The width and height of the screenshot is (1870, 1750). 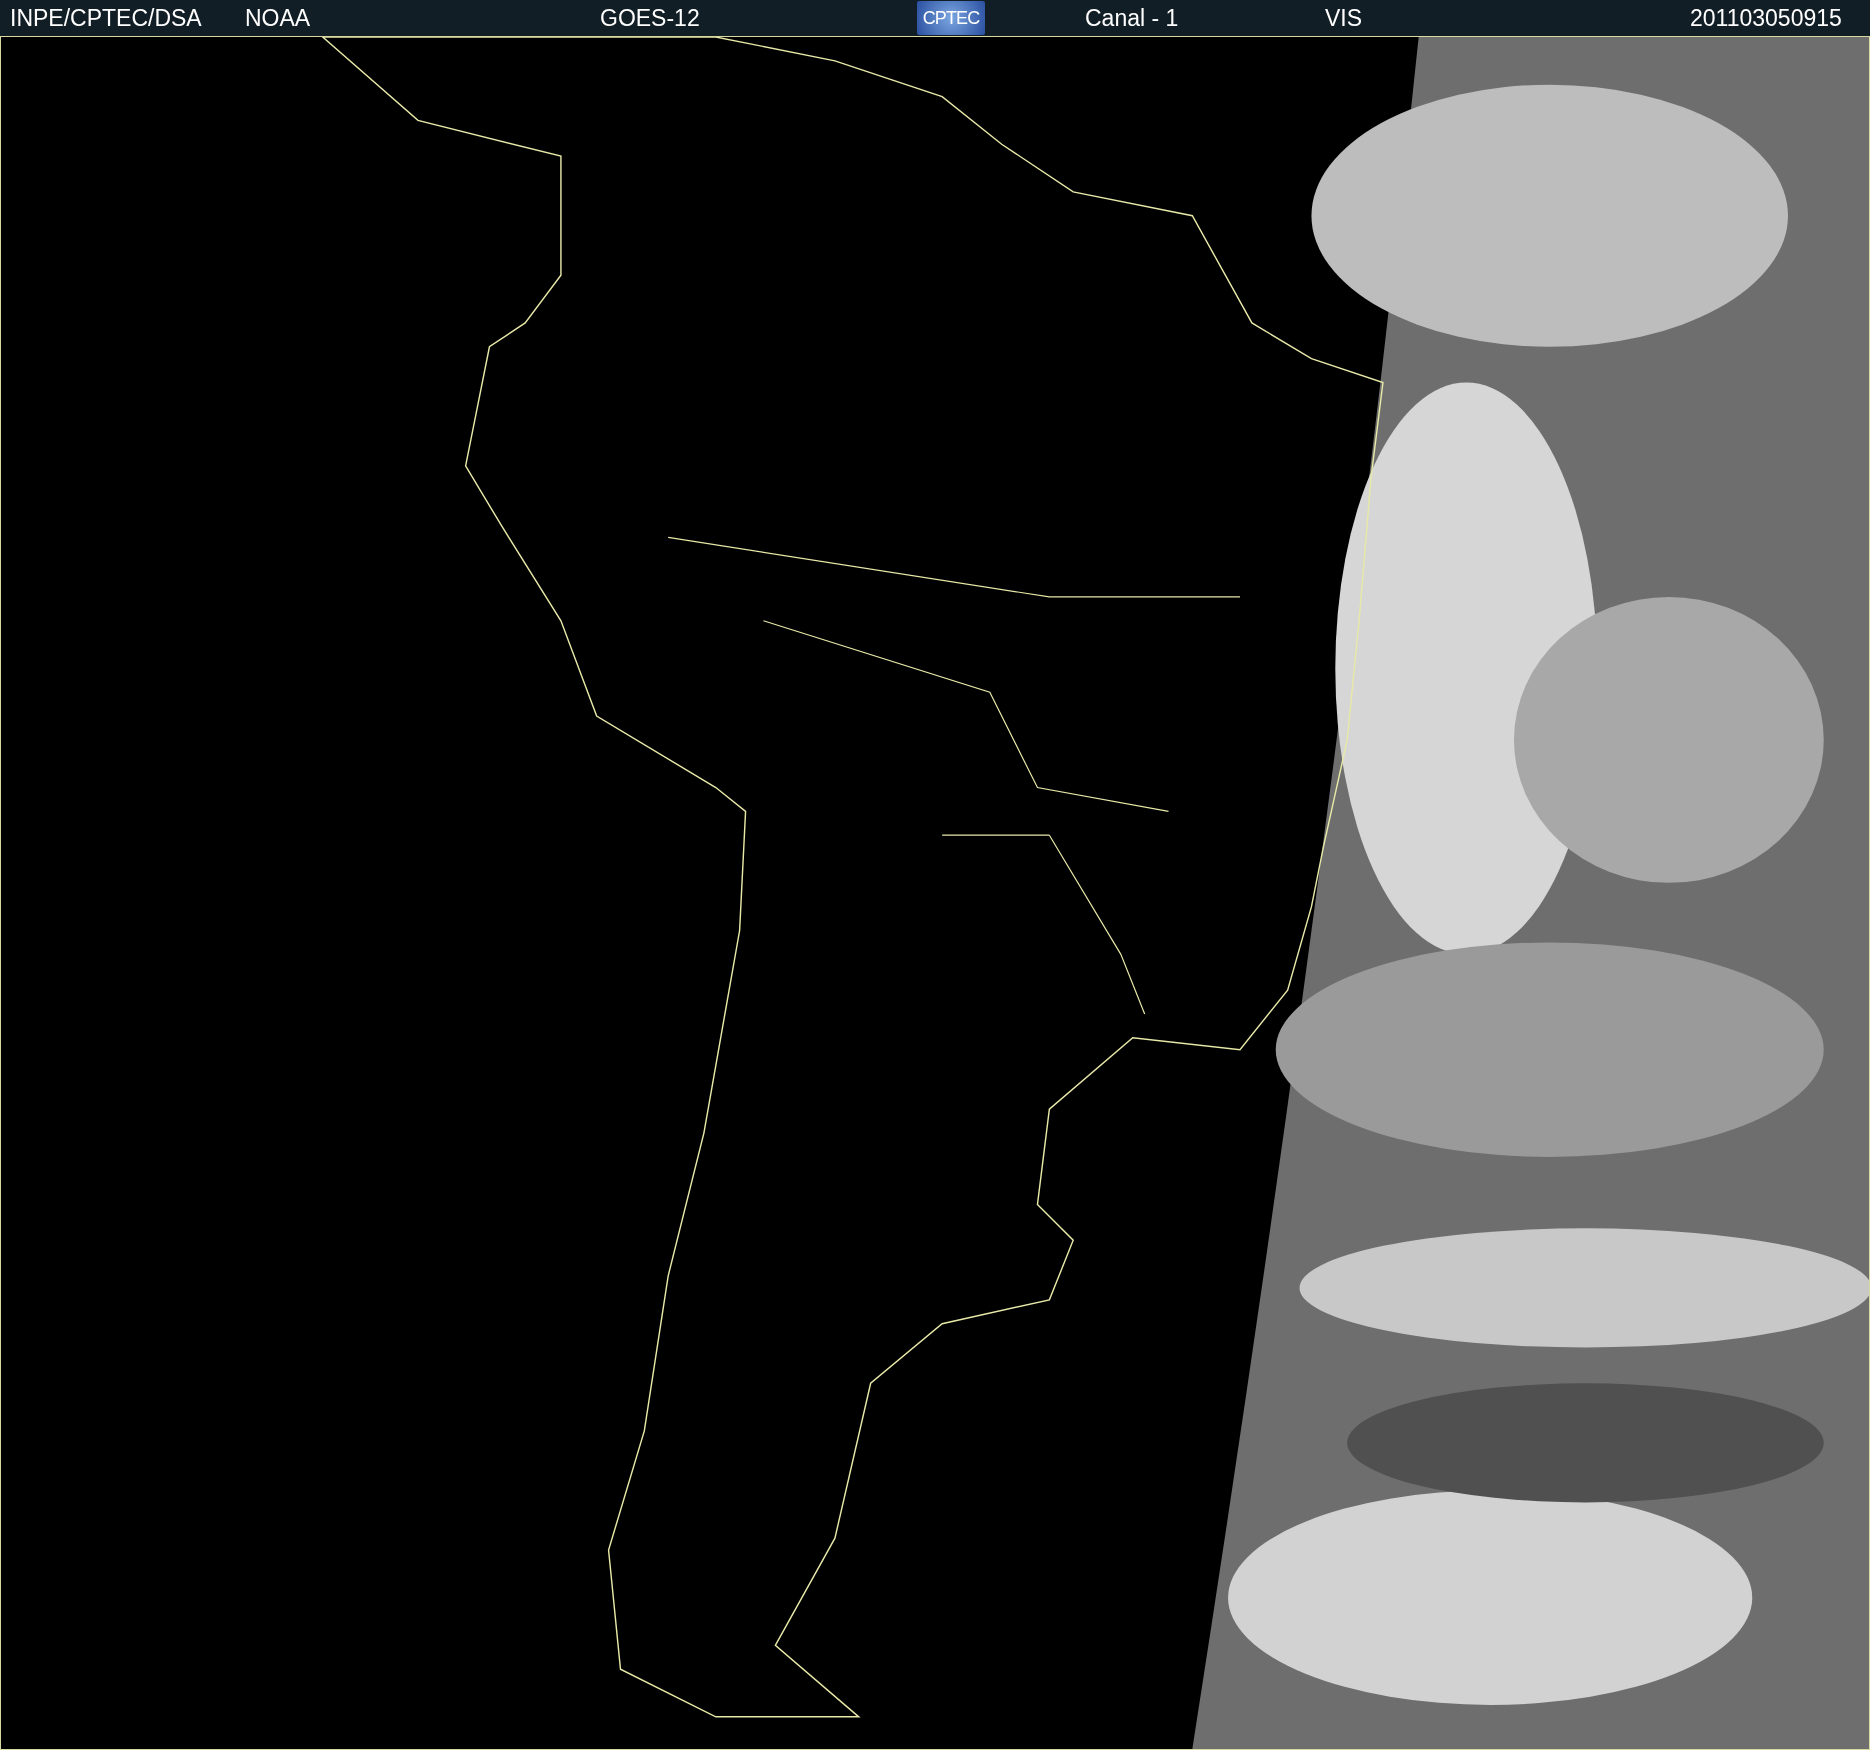 What do you see at coordinates (951, 18) in the screenshot?
I see `logo: CPTEC` at bounding box center [951, 18].